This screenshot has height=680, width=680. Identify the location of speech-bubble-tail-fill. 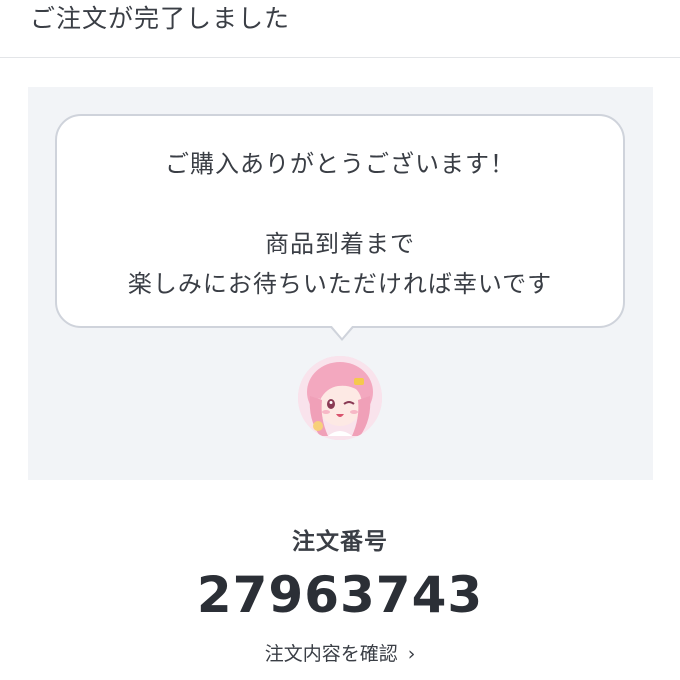
(342, 331).